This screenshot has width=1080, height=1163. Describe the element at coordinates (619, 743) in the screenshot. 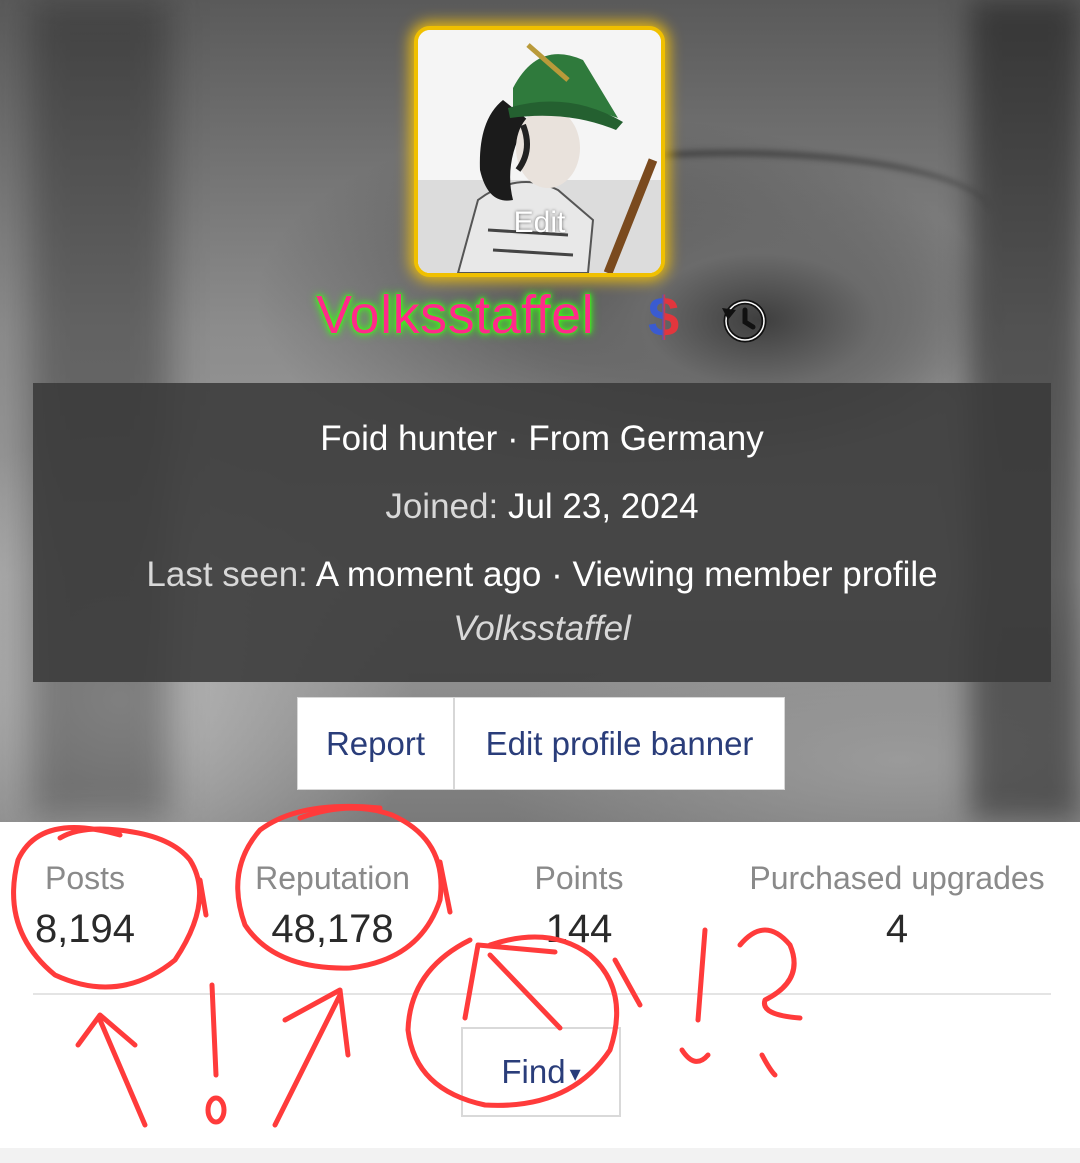

I see `edit-profile-banner-button: Edit profile banner` at that location.